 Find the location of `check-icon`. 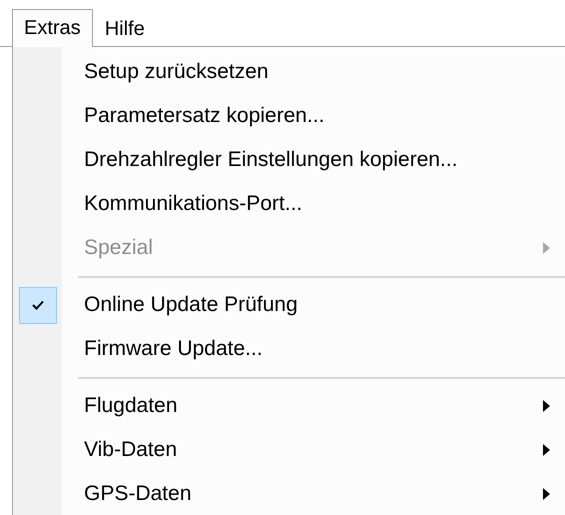

check-icon is located at coordinates (38, 305).